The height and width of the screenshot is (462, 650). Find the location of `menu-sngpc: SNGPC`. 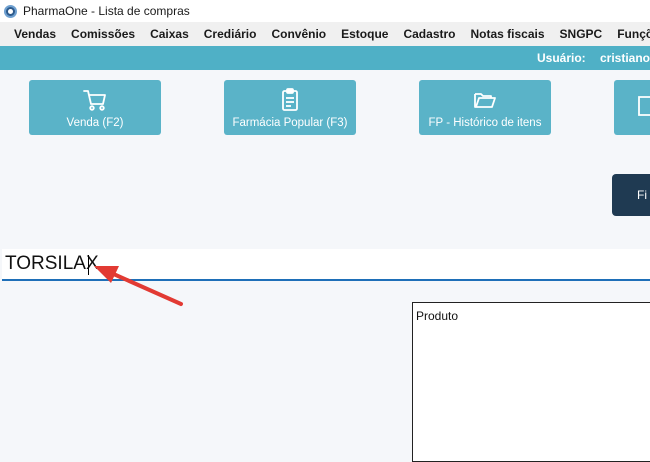

menu-sngpc: SNGPC is located at coordinates (582, 34).